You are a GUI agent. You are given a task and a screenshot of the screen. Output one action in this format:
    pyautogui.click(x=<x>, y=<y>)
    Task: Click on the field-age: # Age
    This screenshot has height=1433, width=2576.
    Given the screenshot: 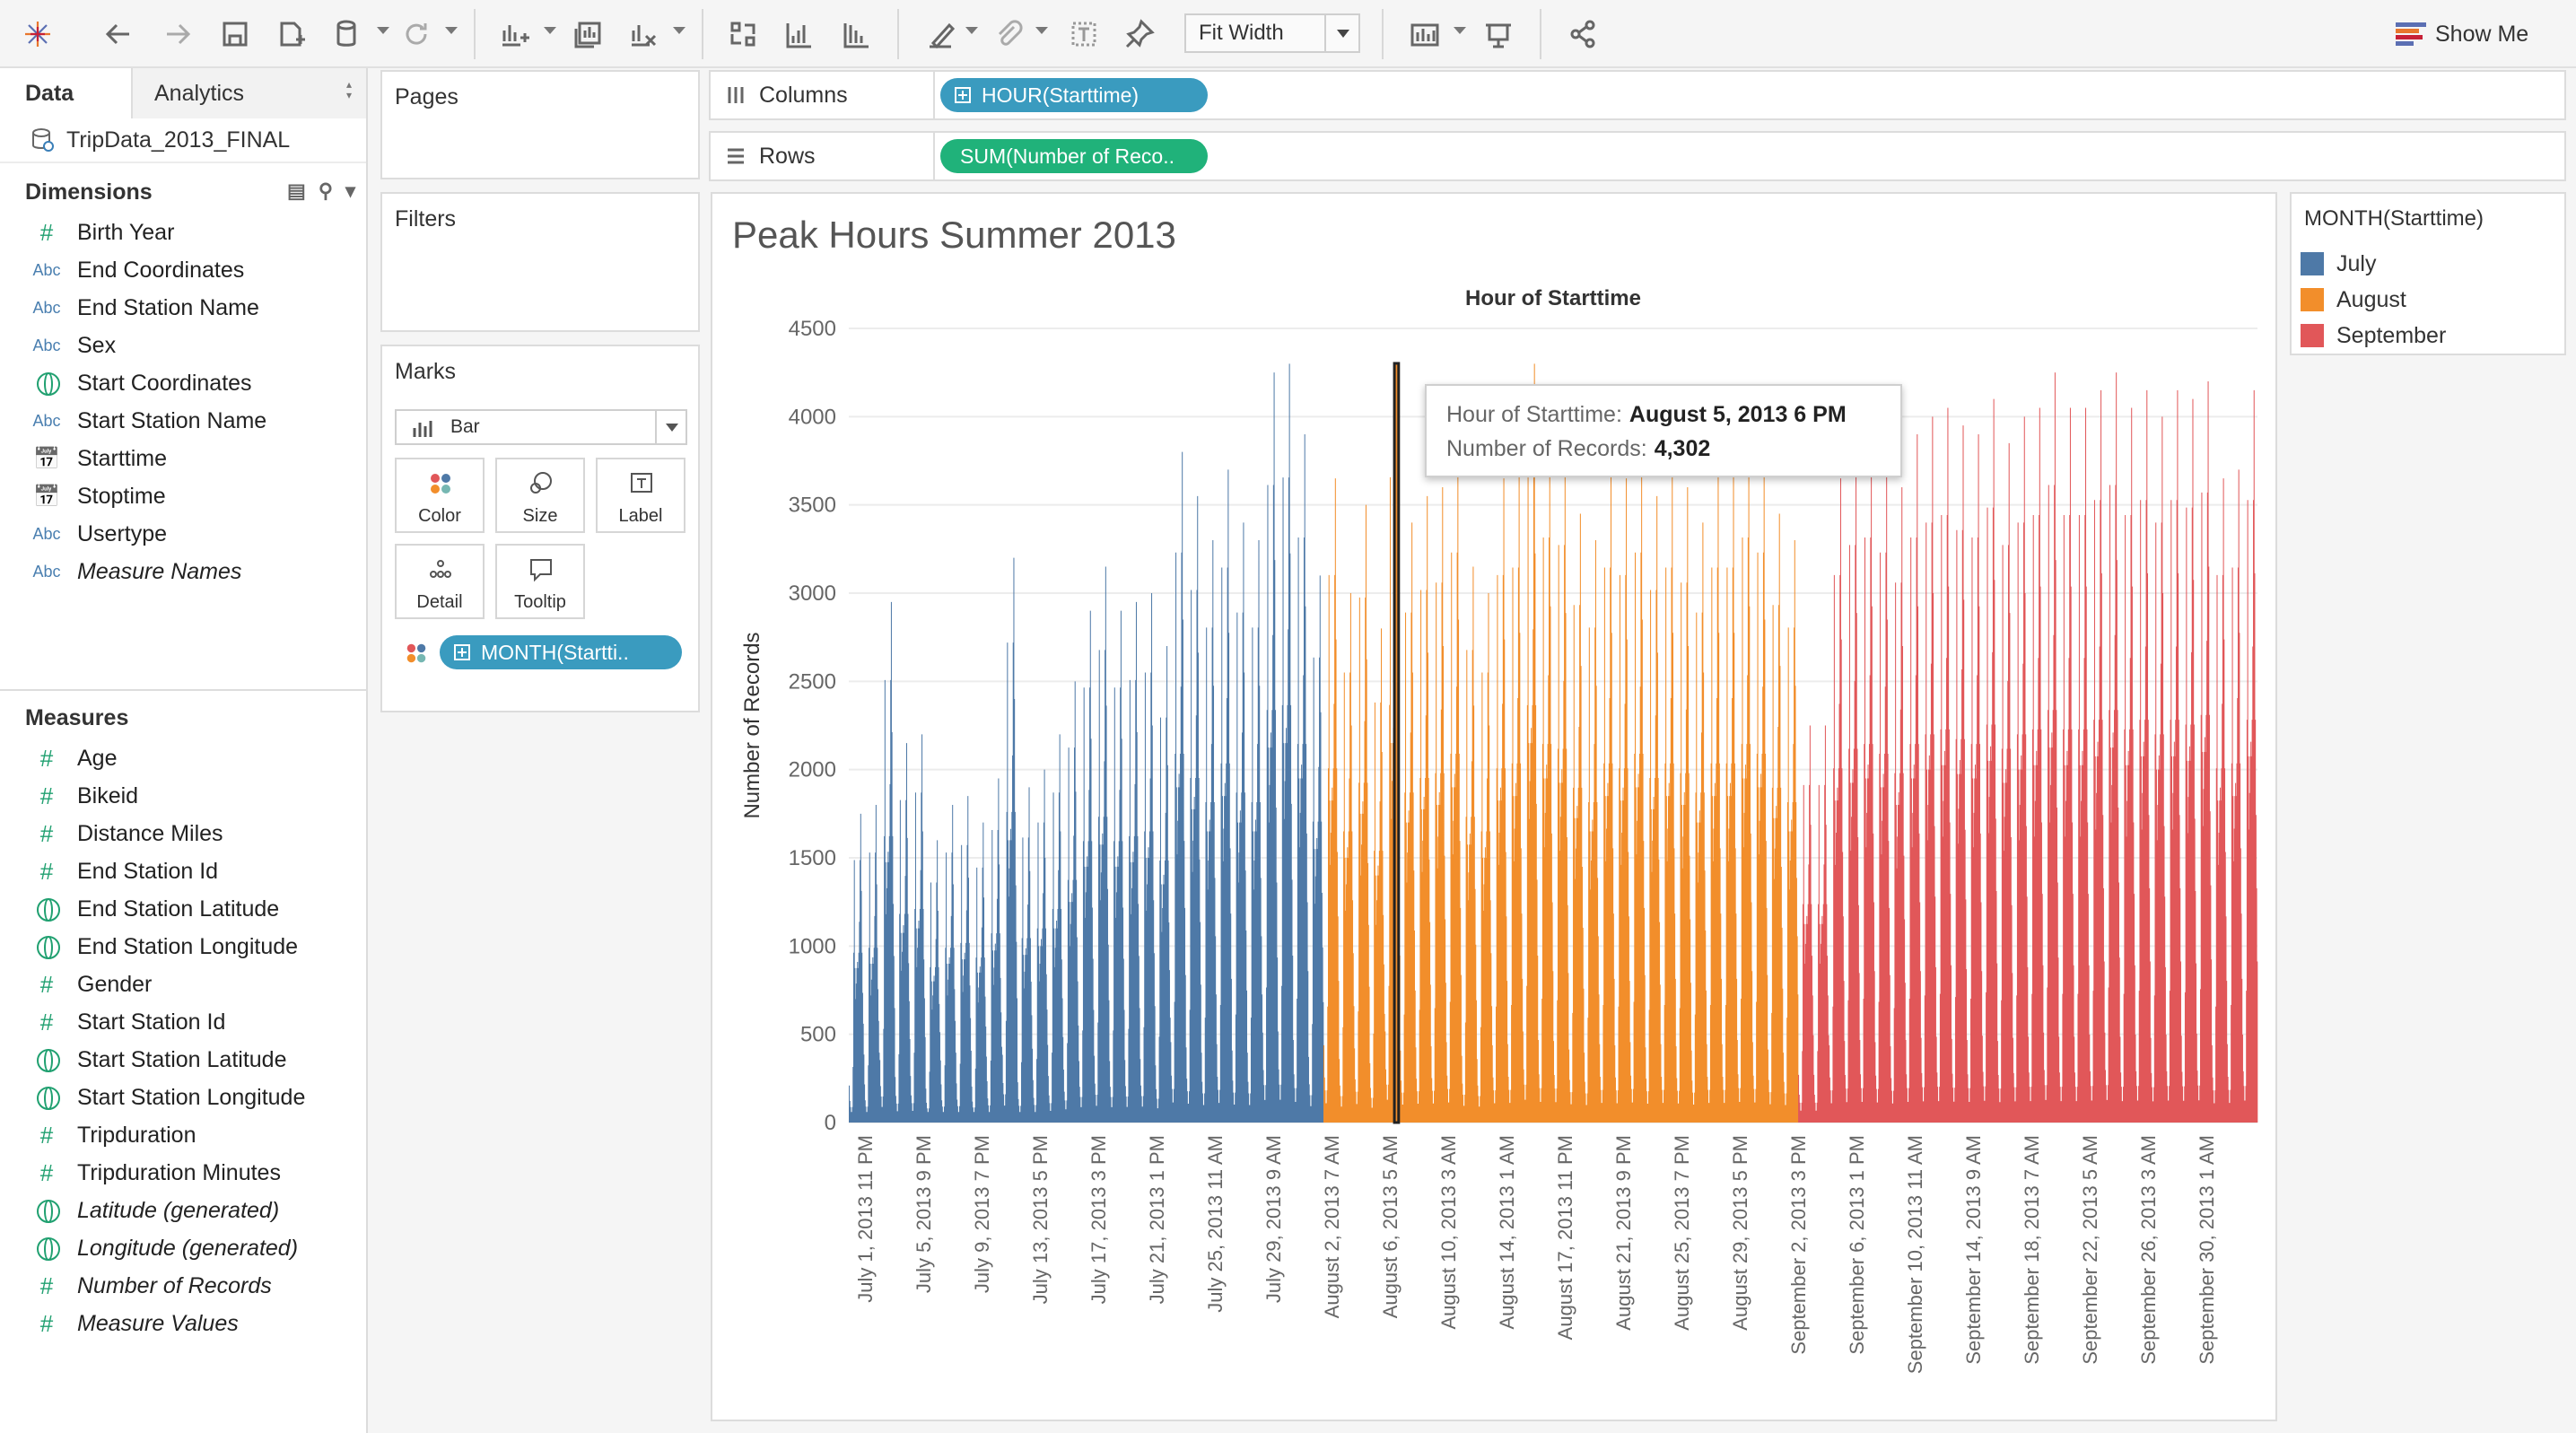 What is the action you would take?
    pyautogui.click(x=183, y=758)
    